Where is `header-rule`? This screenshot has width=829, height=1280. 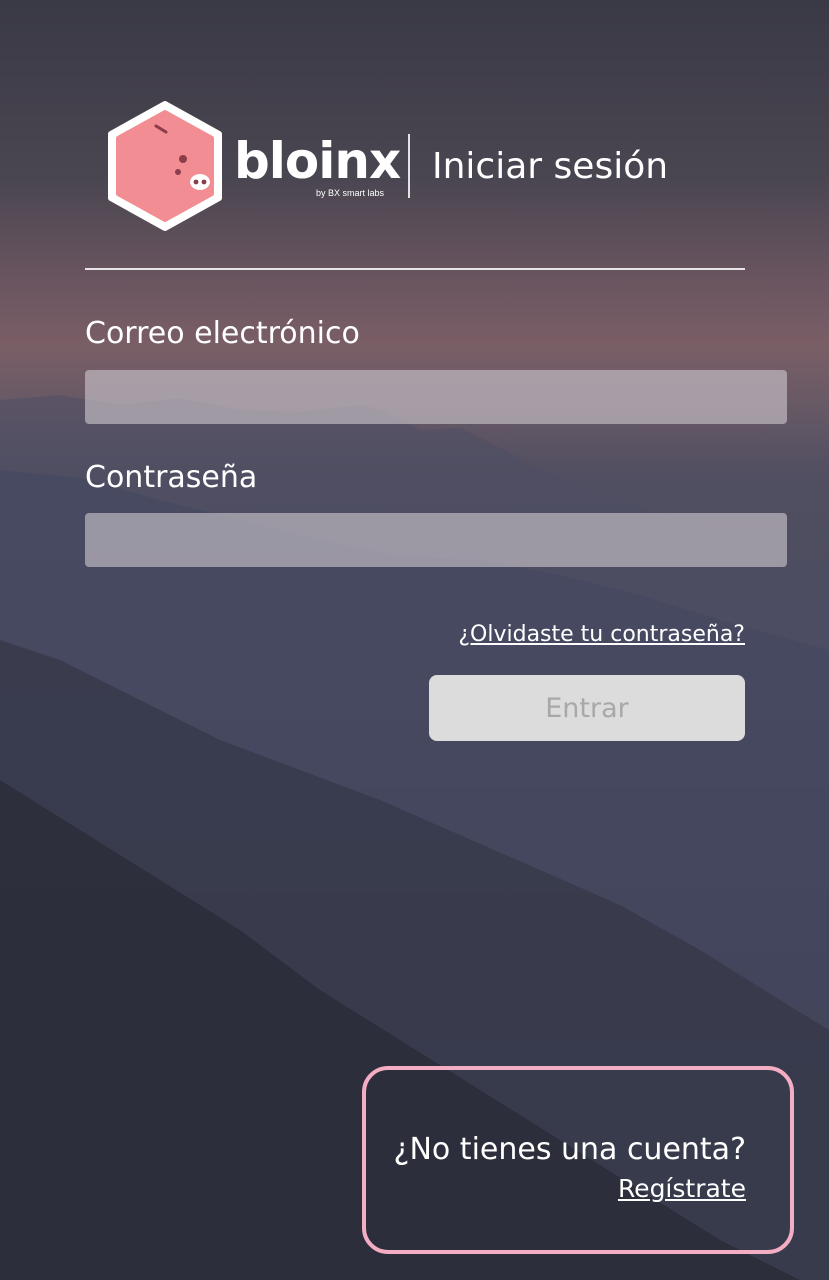 header-rule is located at coordinates (415, 269).